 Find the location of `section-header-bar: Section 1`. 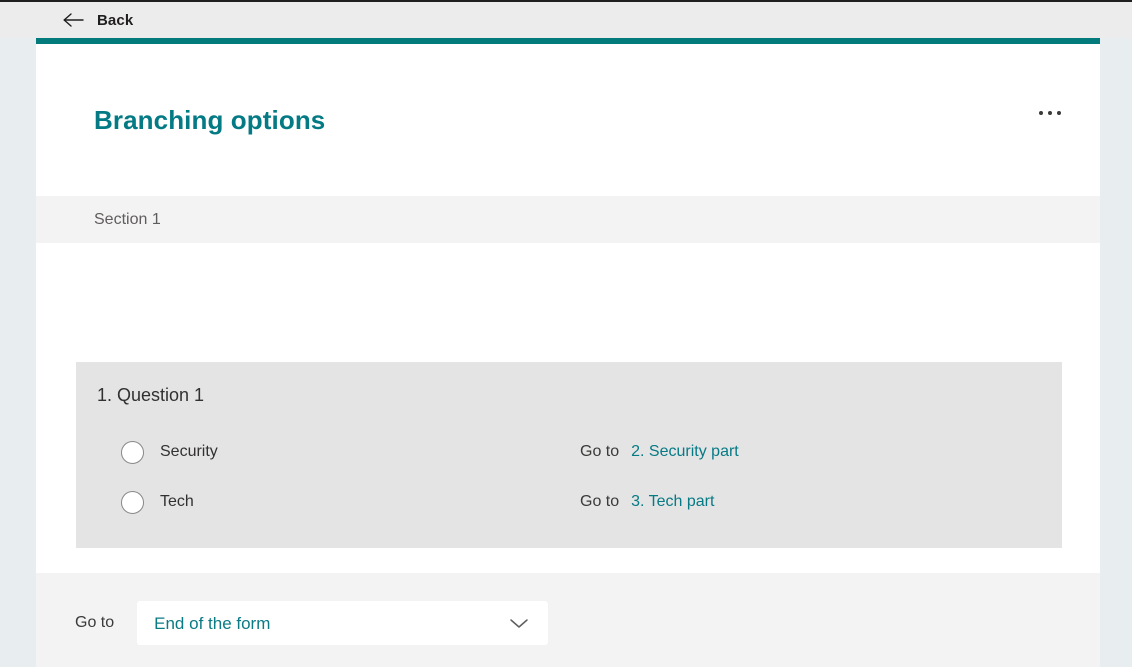

section-header-bar: Section 1 is located at coordinates (568, 219).